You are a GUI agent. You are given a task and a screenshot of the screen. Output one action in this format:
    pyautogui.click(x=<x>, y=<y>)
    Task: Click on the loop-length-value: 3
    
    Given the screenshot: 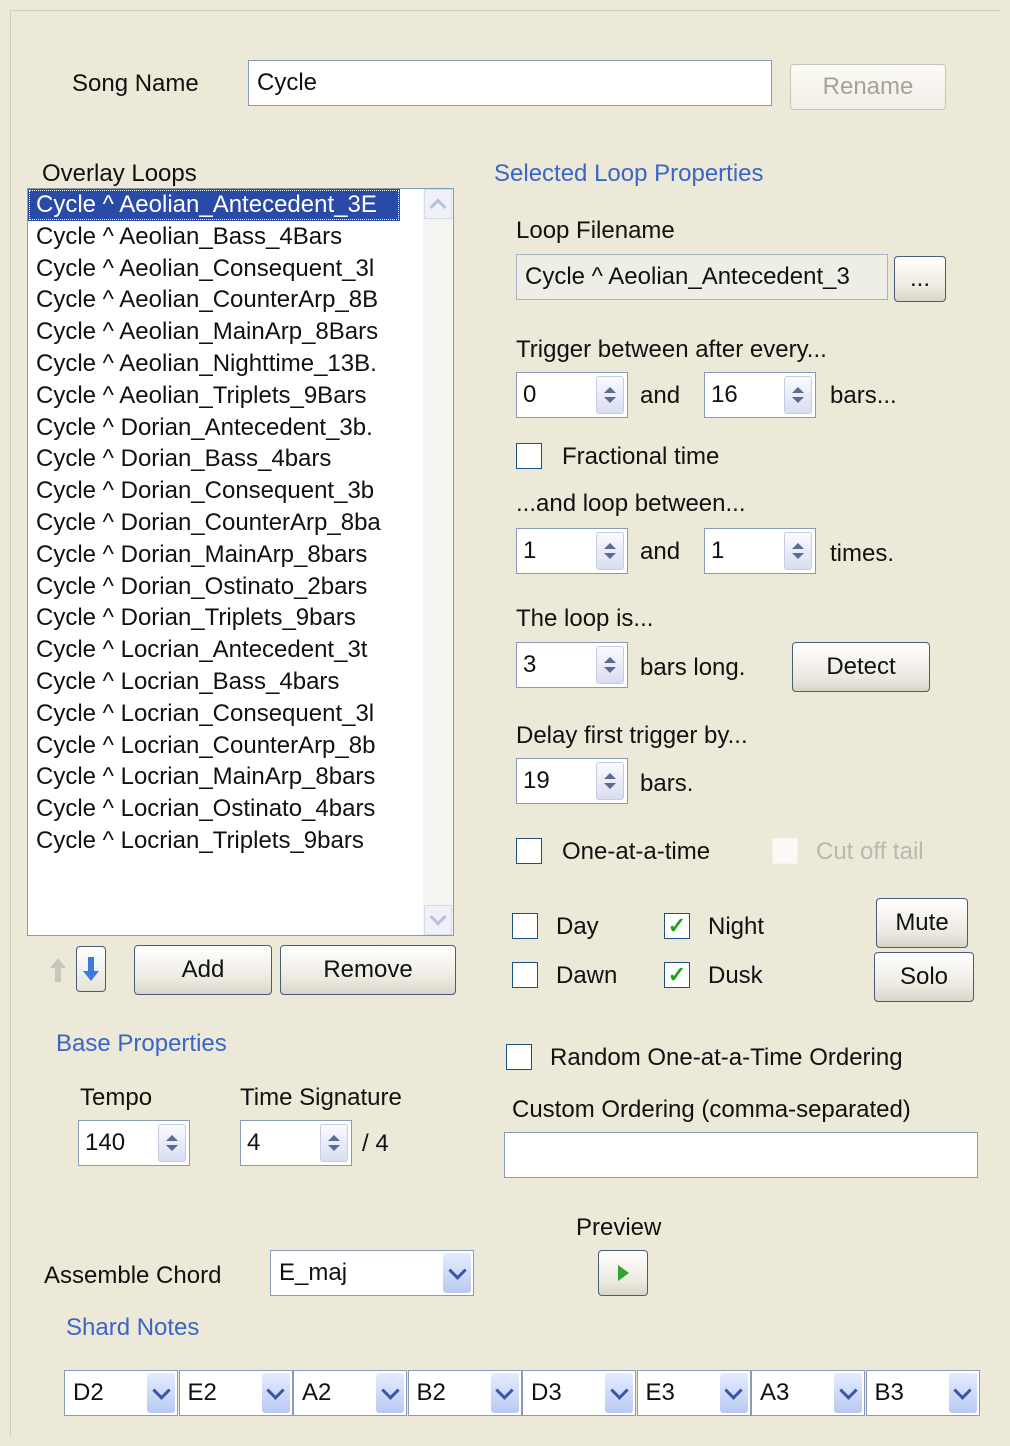 What is the action you would take?
    pyautogui.click(x=530, y=664)
    